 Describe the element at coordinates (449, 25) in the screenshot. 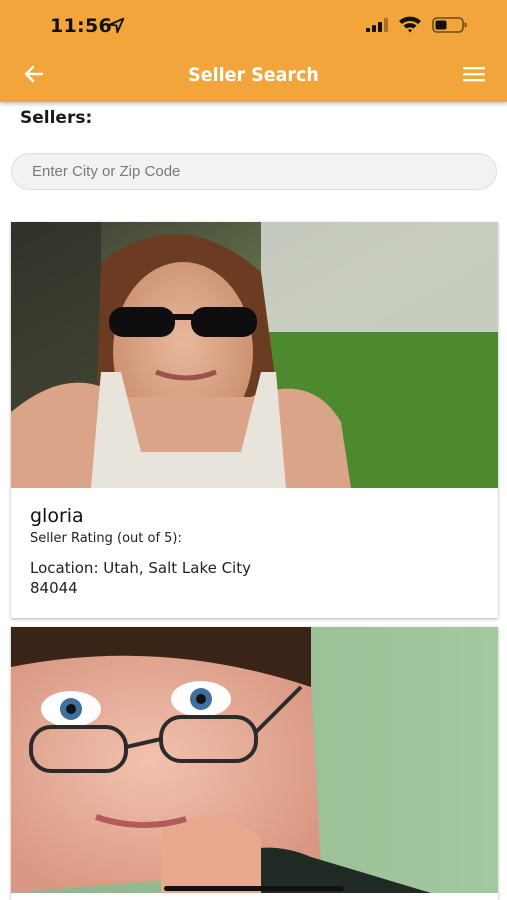

I see `battery-icon` at that location.